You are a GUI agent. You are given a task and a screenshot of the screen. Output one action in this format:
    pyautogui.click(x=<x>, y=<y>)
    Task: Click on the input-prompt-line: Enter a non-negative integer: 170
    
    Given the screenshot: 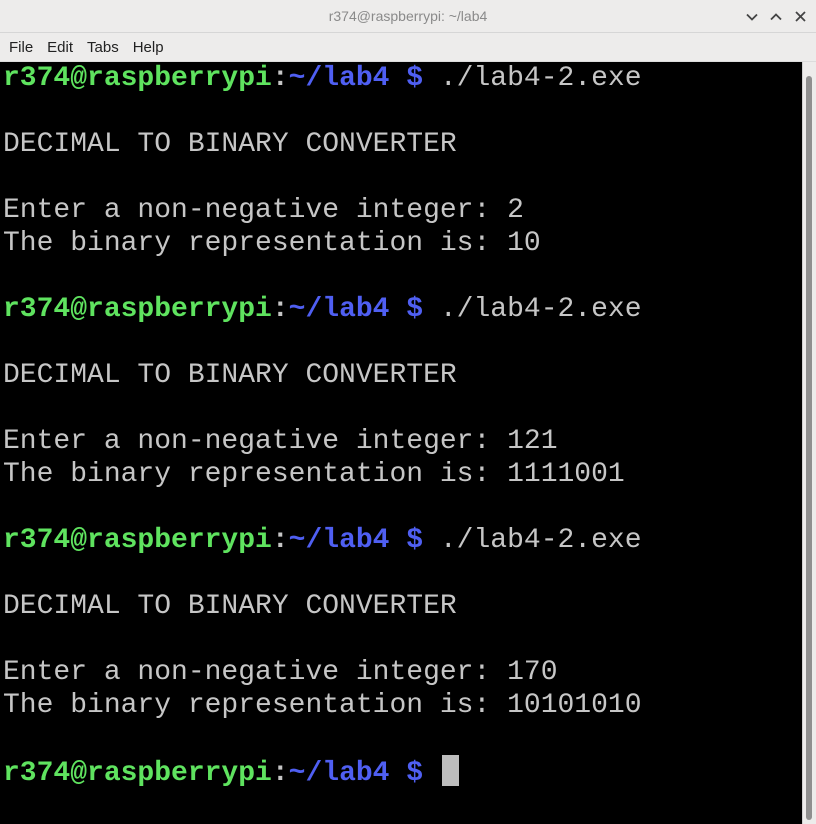 What is the action you would take?
    pyautogui.click(x=280, y=672)
    